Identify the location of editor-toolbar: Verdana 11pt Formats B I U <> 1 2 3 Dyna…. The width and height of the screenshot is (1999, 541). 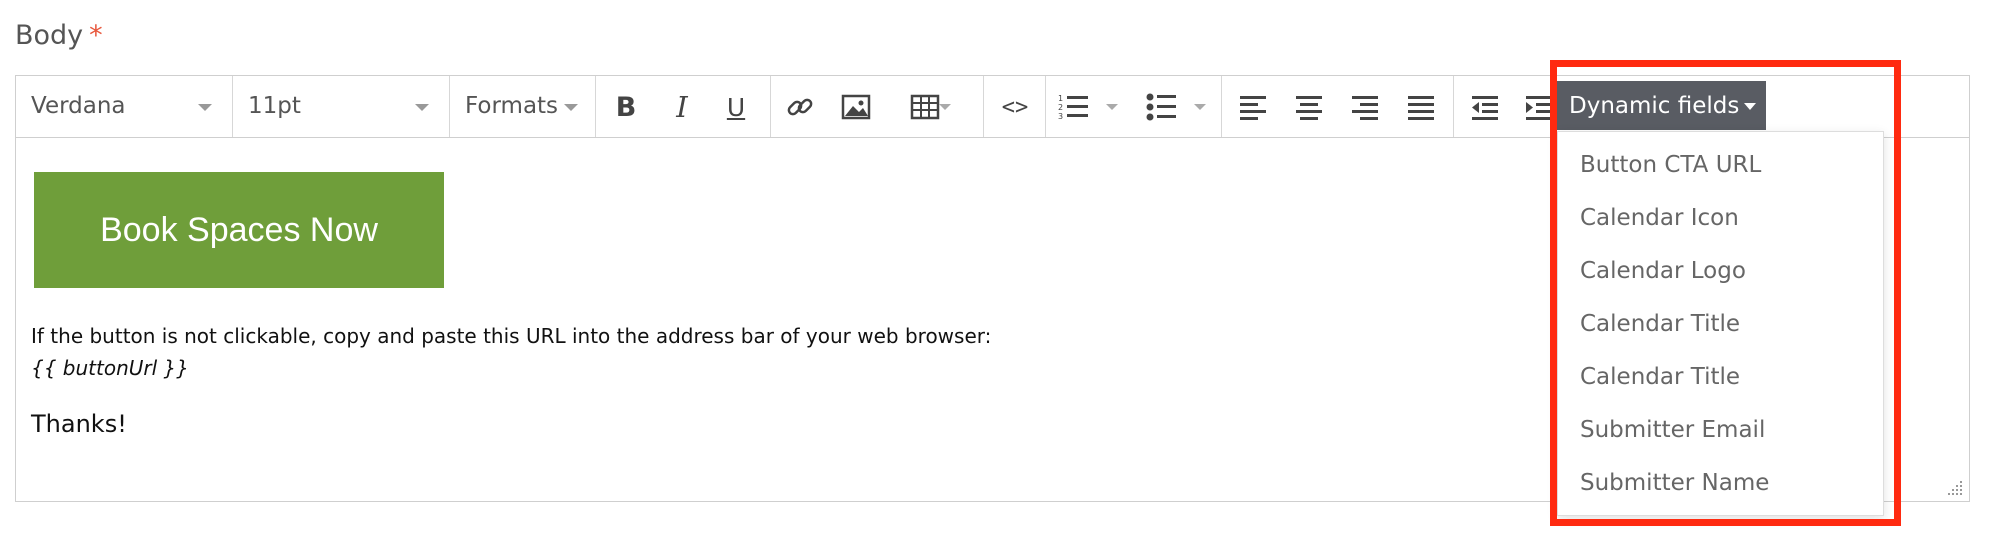
(992, 107).